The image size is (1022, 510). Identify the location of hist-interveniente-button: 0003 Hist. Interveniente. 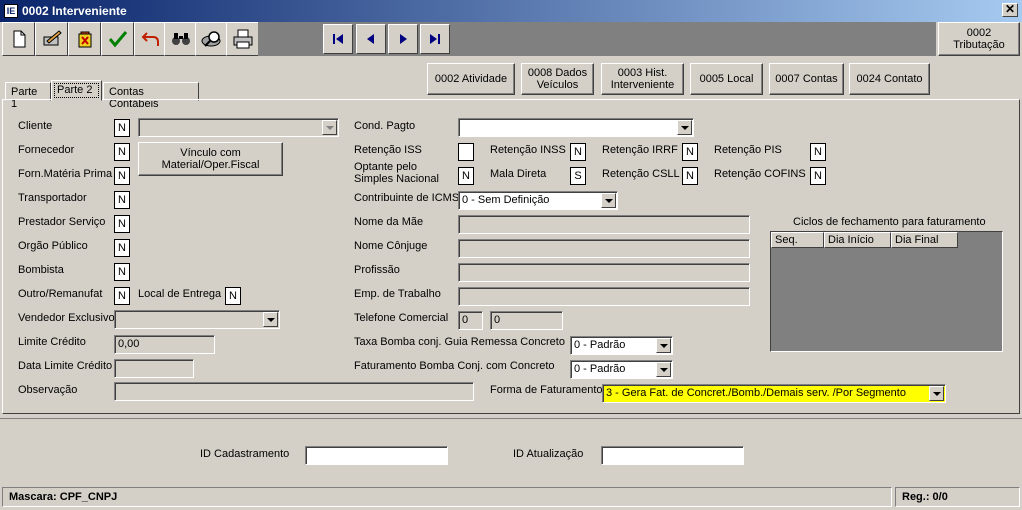
(642, 79).